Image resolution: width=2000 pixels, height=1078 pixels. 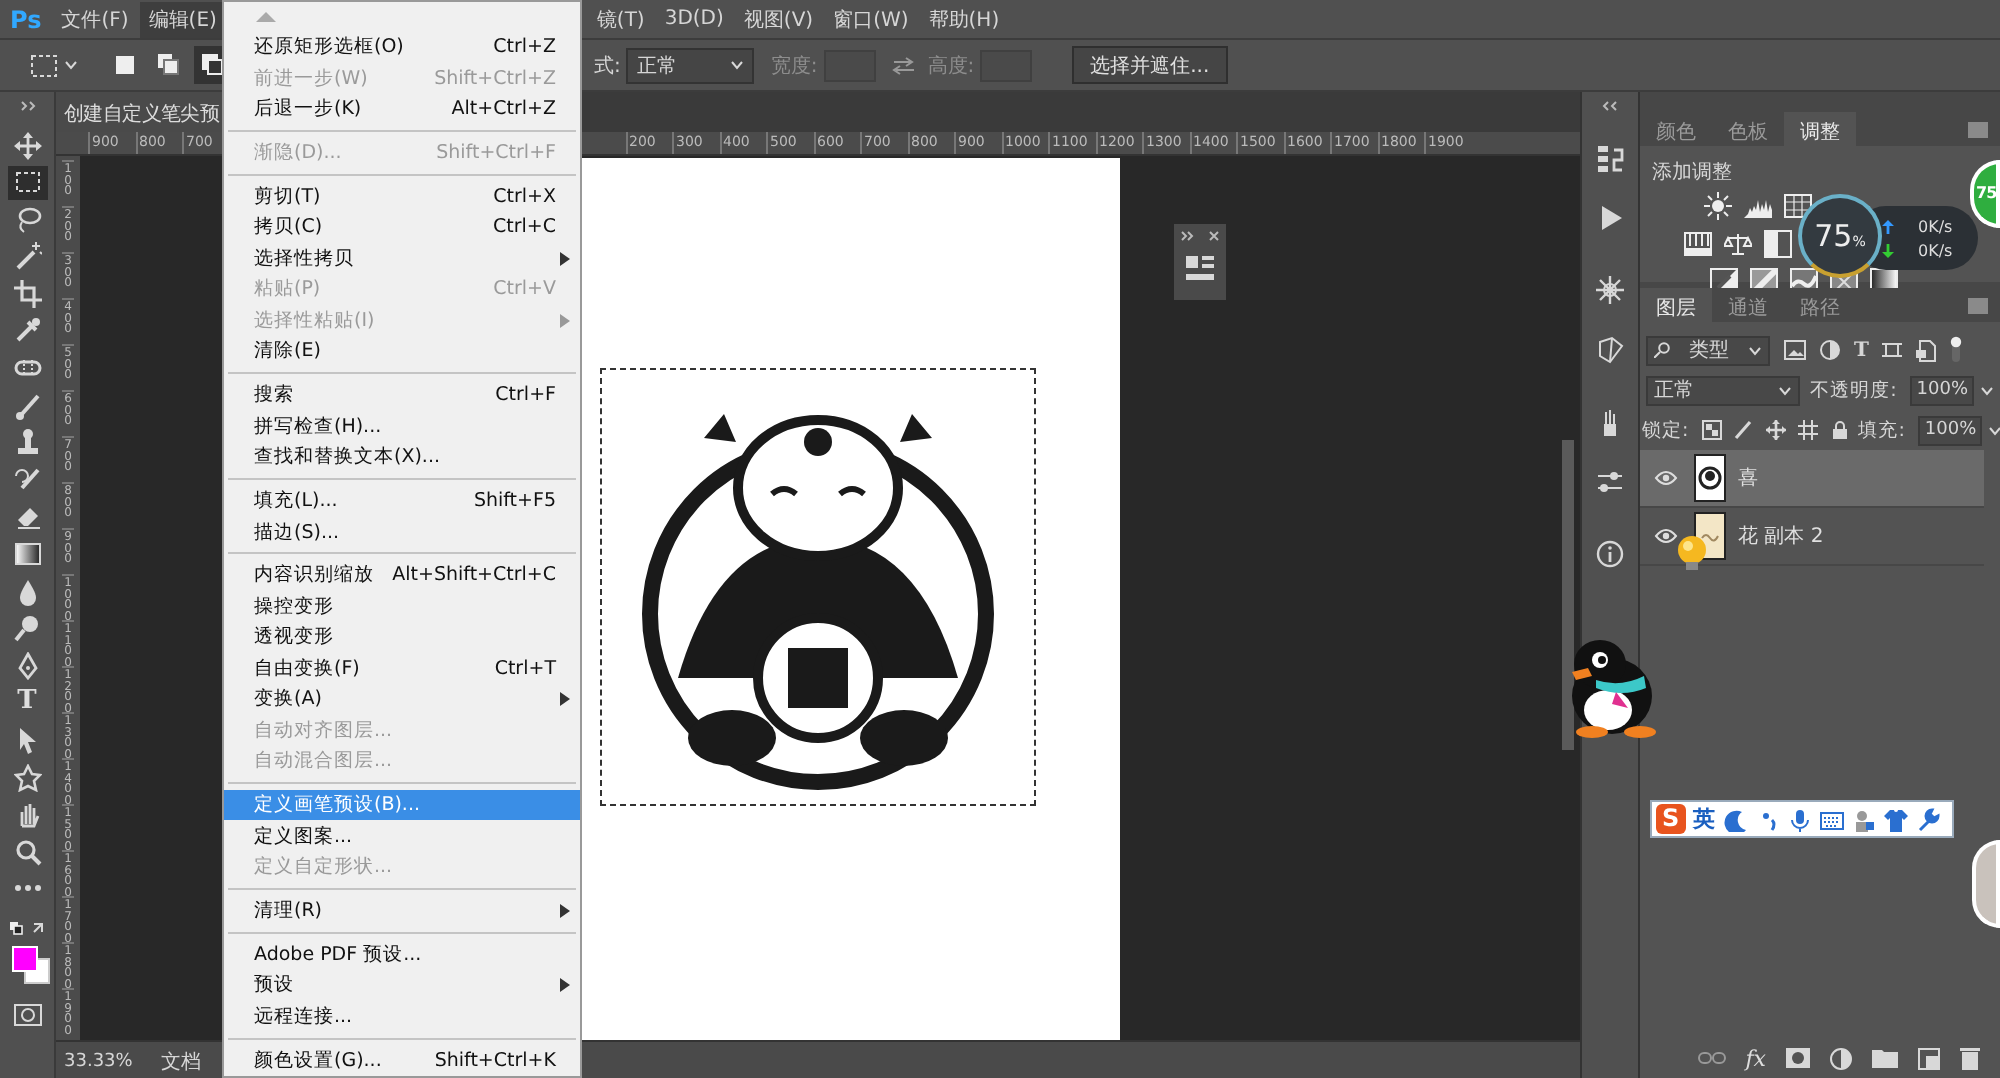 I want to click on menu-item: 颜色设置(G)... Shift+Ctrl+K, so click(x=402, y=1060).